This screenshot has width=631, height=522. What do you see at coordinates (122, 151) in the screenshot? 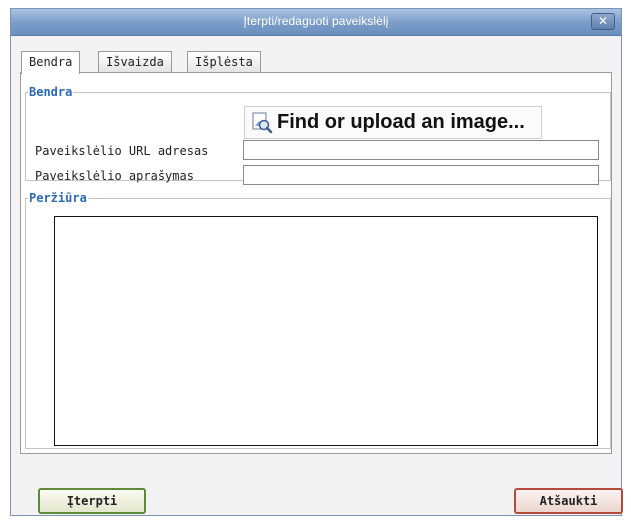
I see `url-label: Paveikslėlio URL adresas` at bounding box center [122, 151].